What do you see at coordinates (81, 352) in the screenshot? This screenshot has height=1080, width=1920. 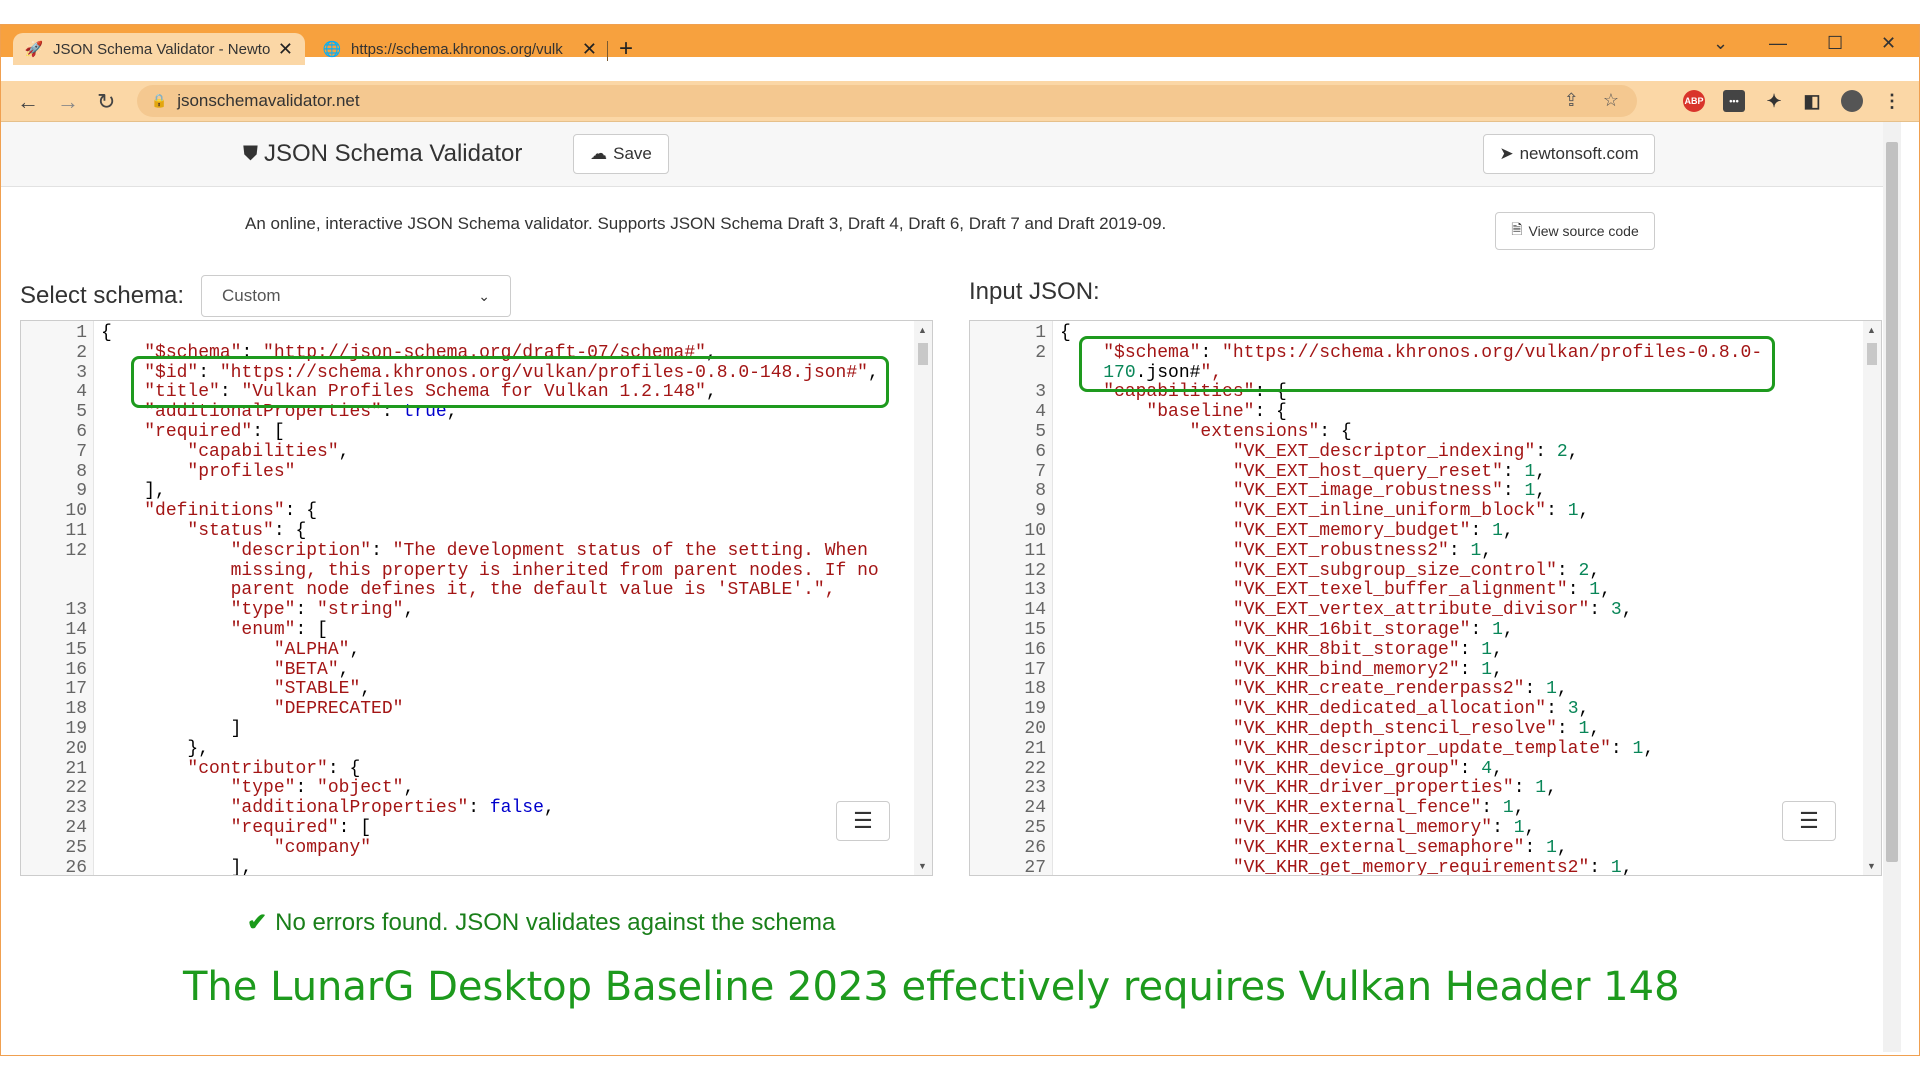 I see `line-number: 2` at bounding box center [81, 352].